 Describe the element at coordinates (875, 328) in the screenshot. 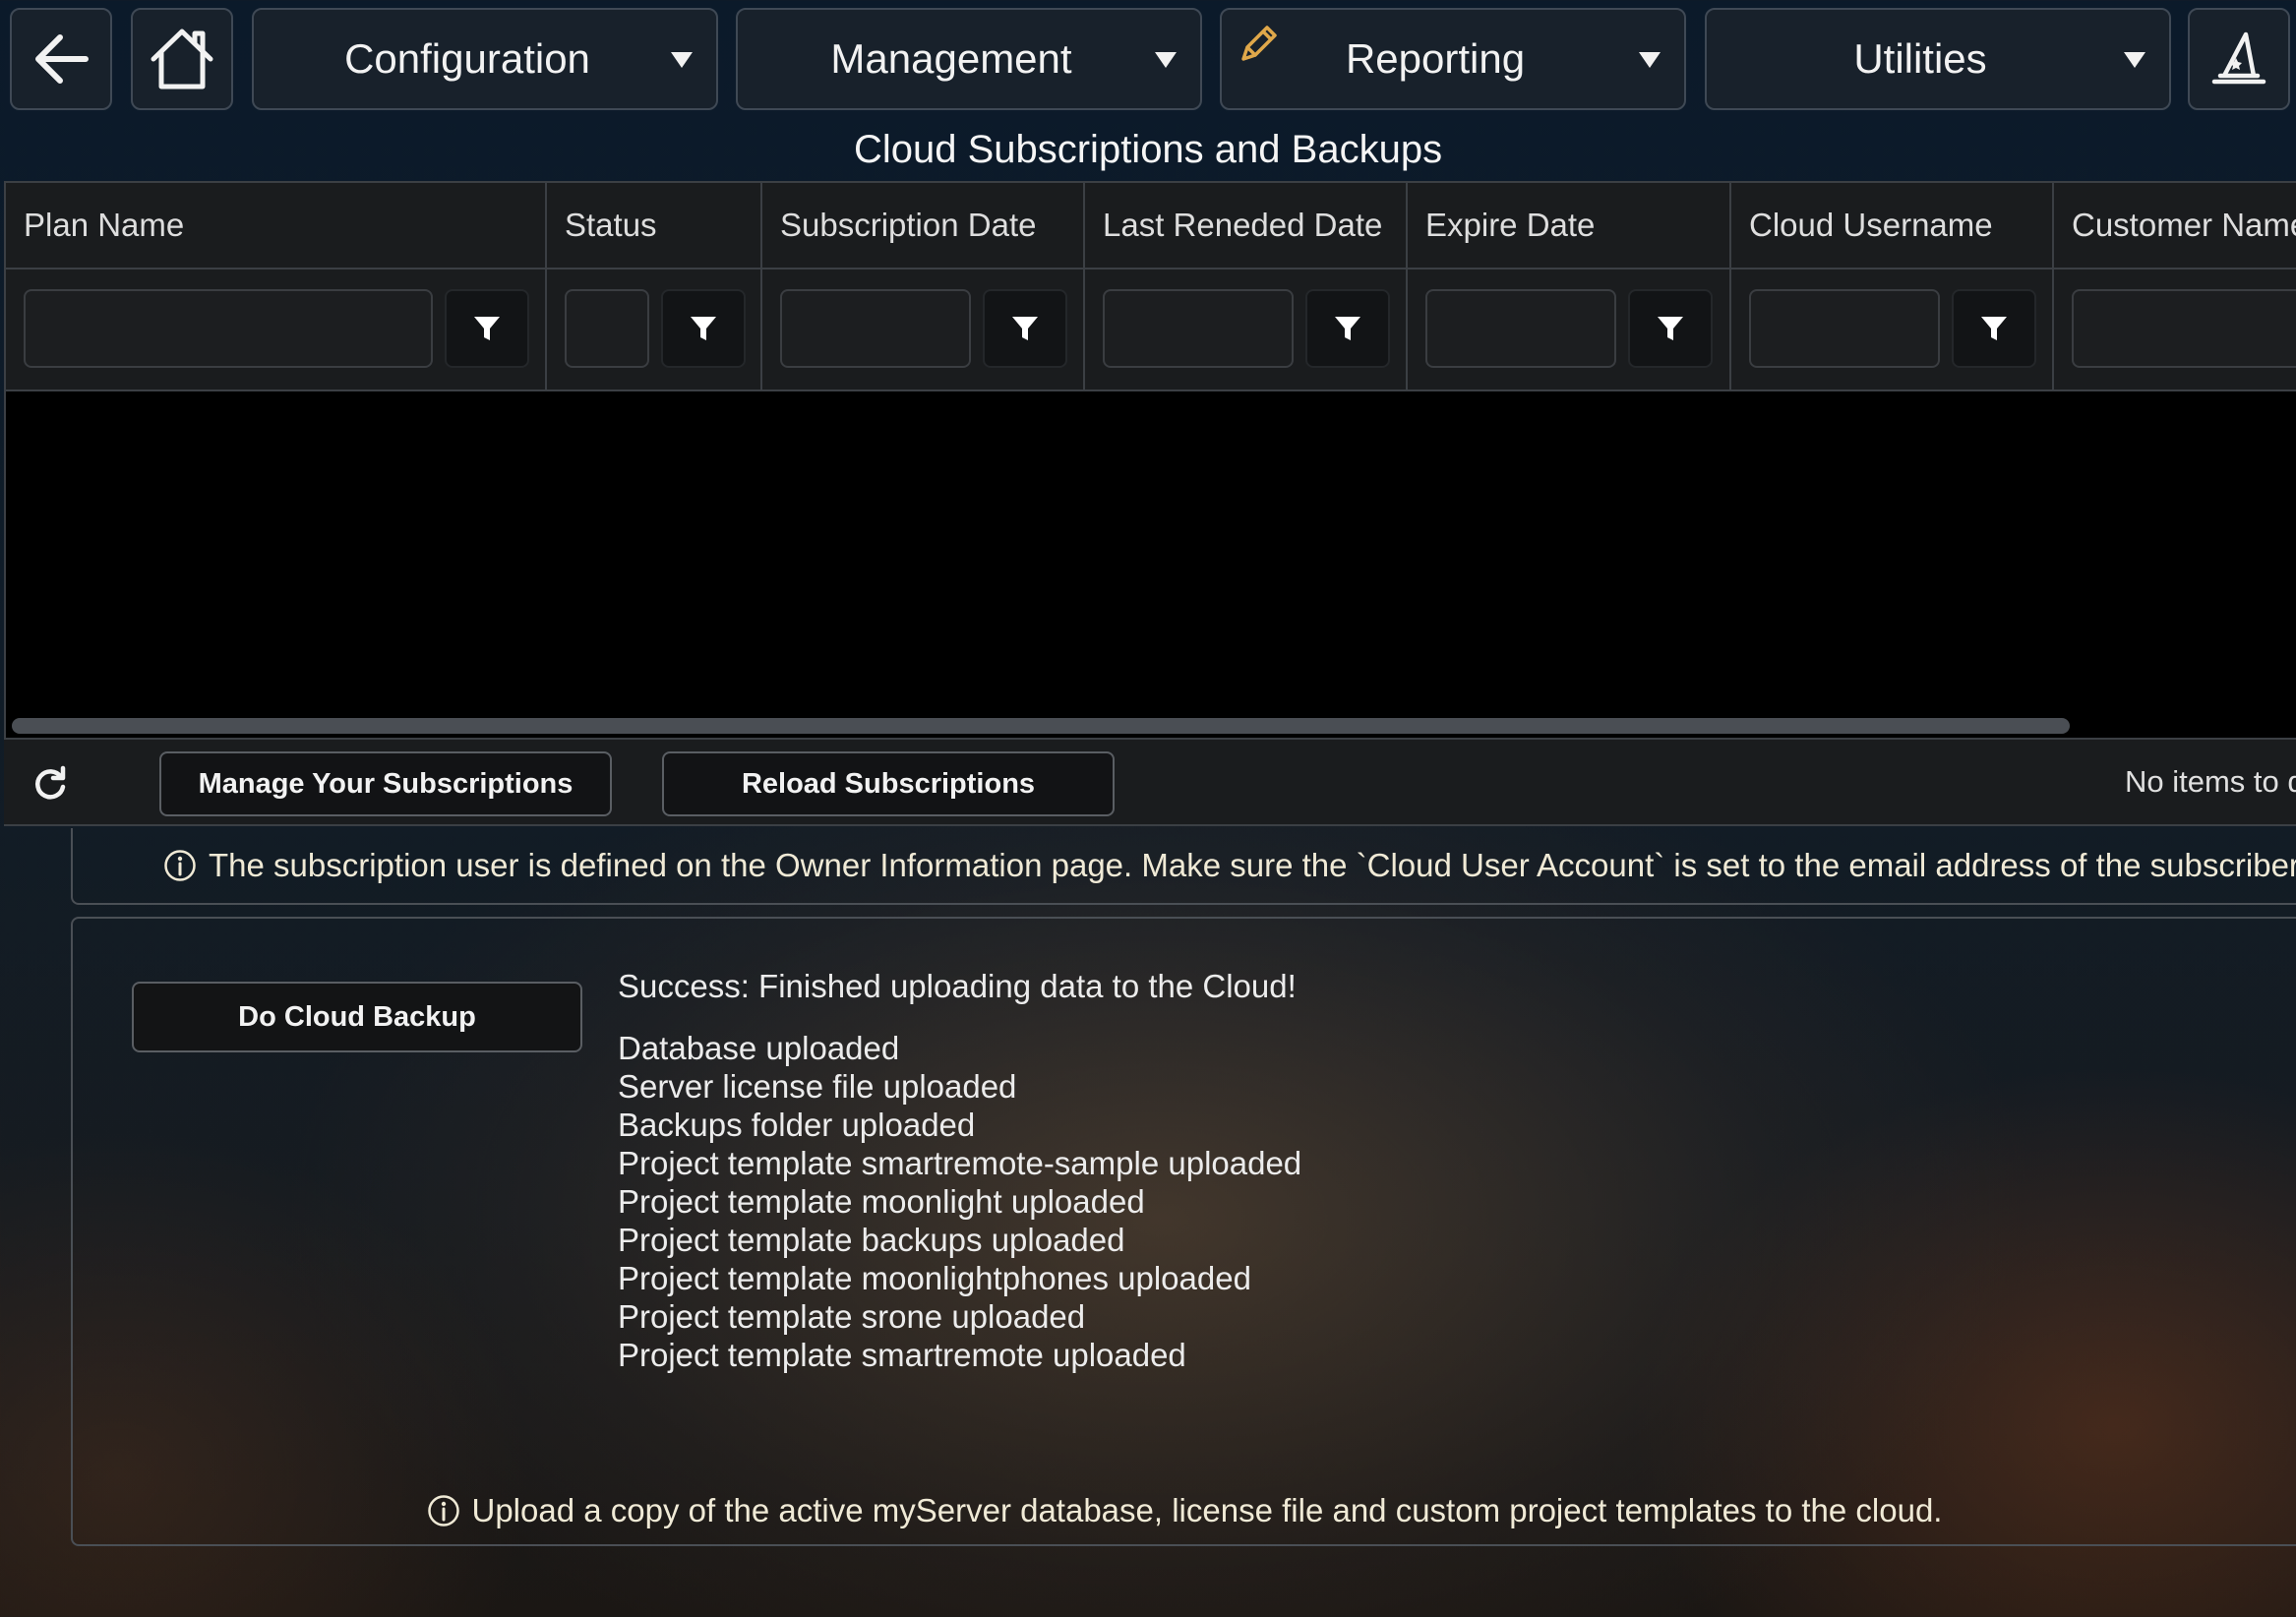

I see `filter-input-subscription-date` at that location.